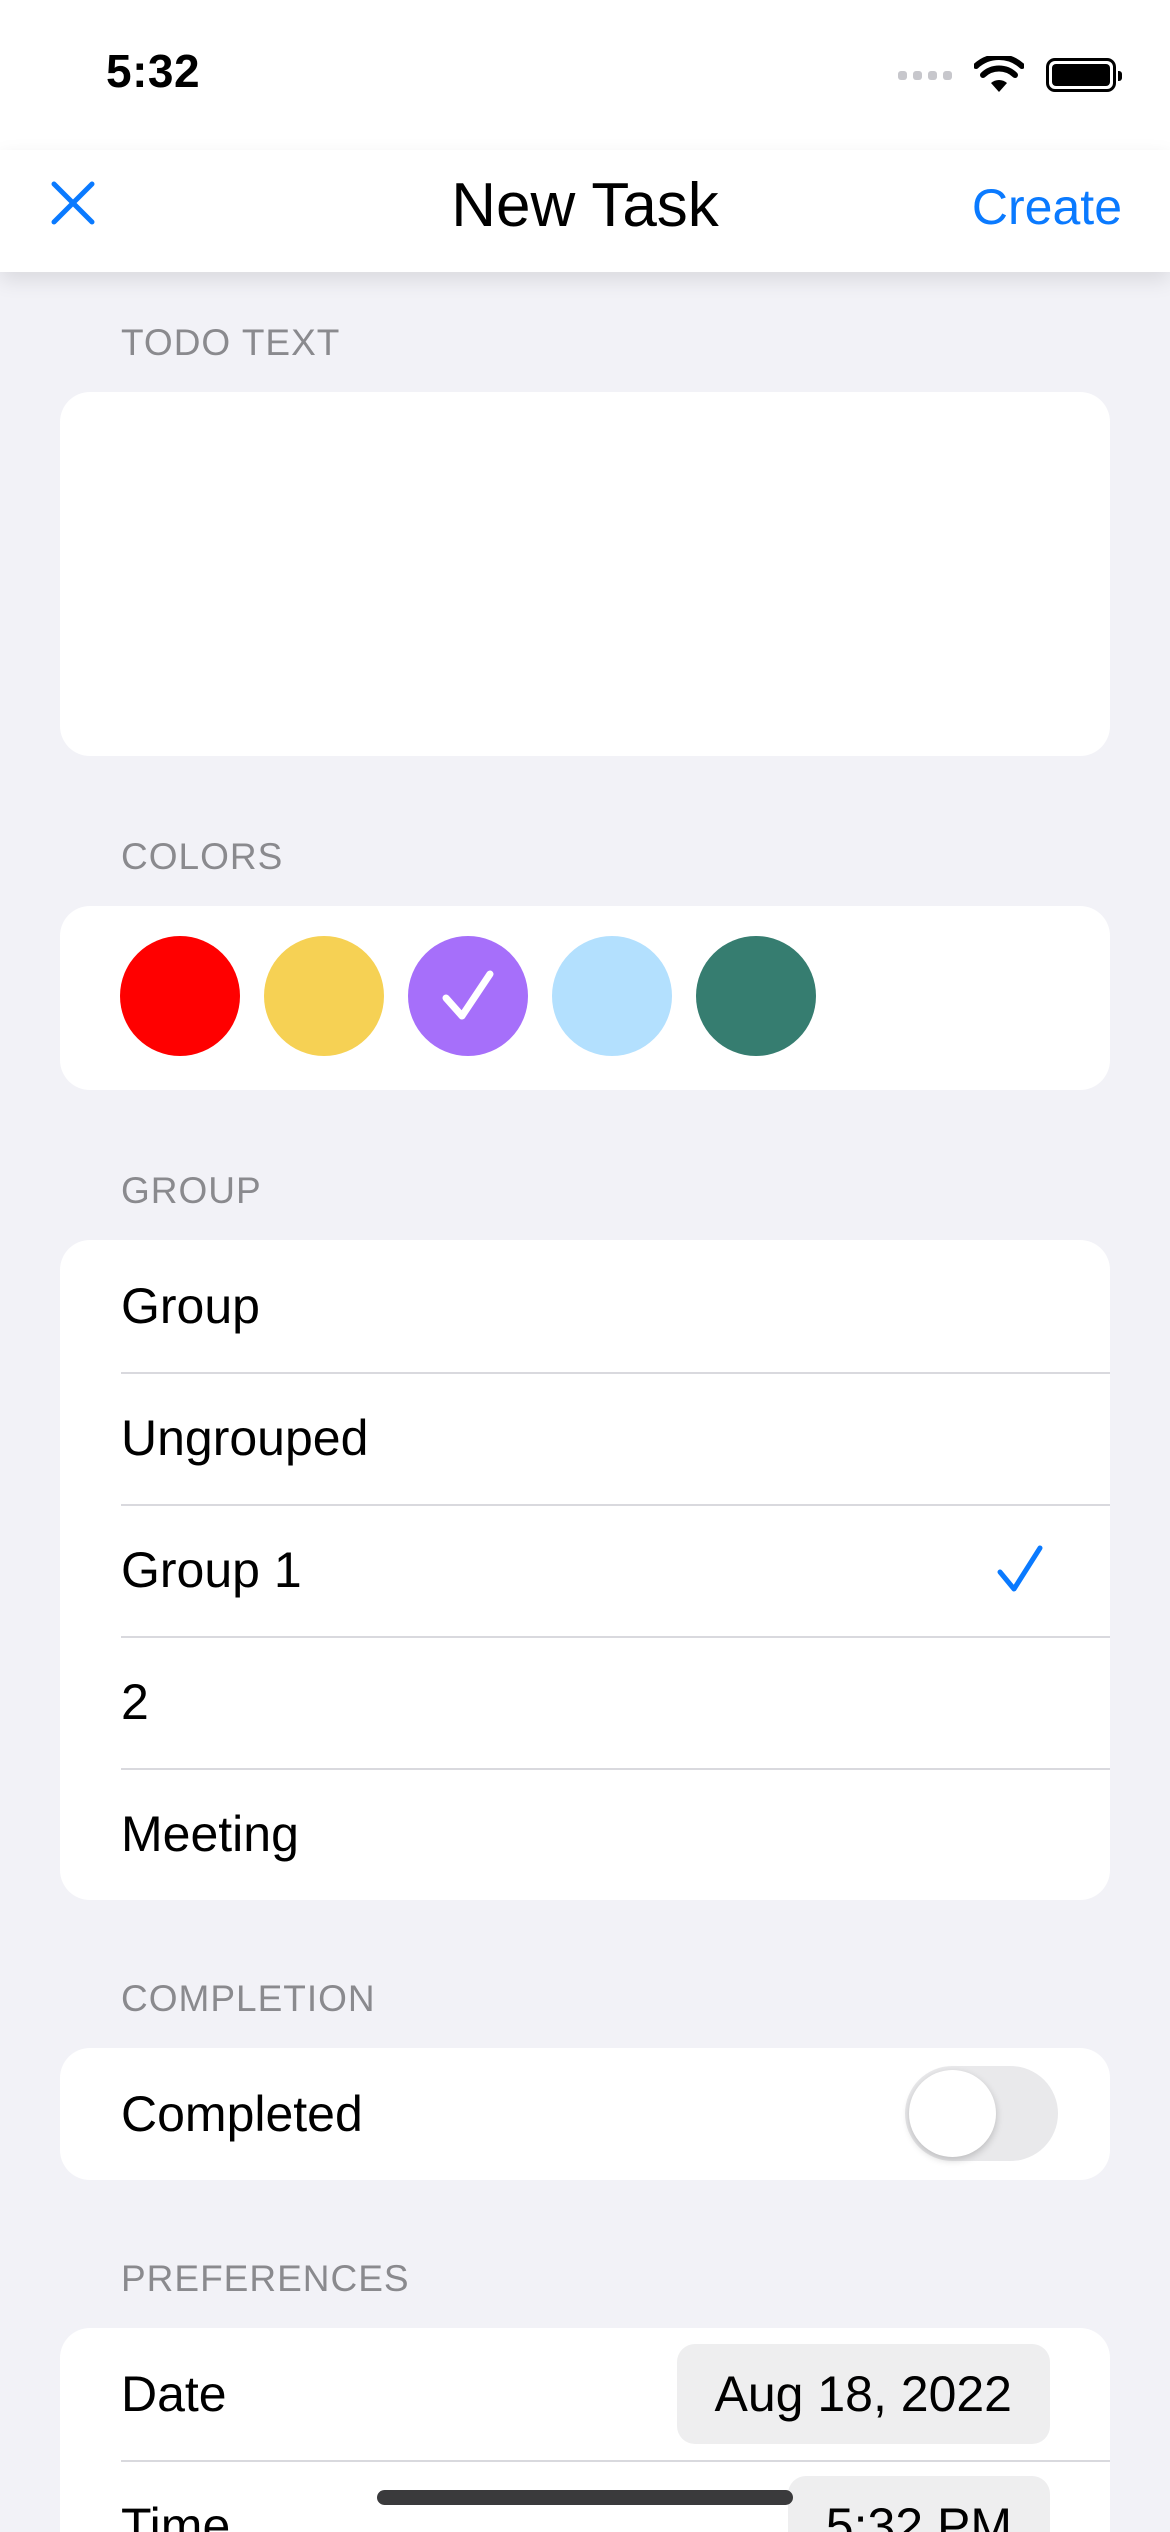 The height and width of the screenshot is (2532, 1170). Describe the element at coordinates (585, 574) in the screenshot. I see `todo-text-field` at that location.